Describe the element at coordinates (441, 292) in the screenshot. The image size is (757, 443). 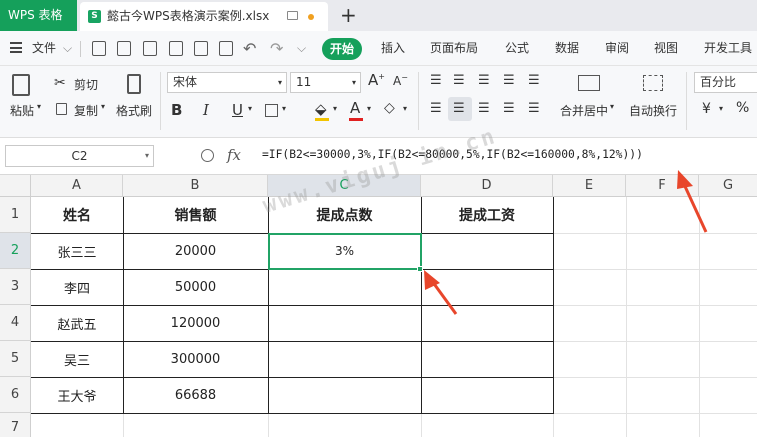
I see `arrow-to-cell` at that location.